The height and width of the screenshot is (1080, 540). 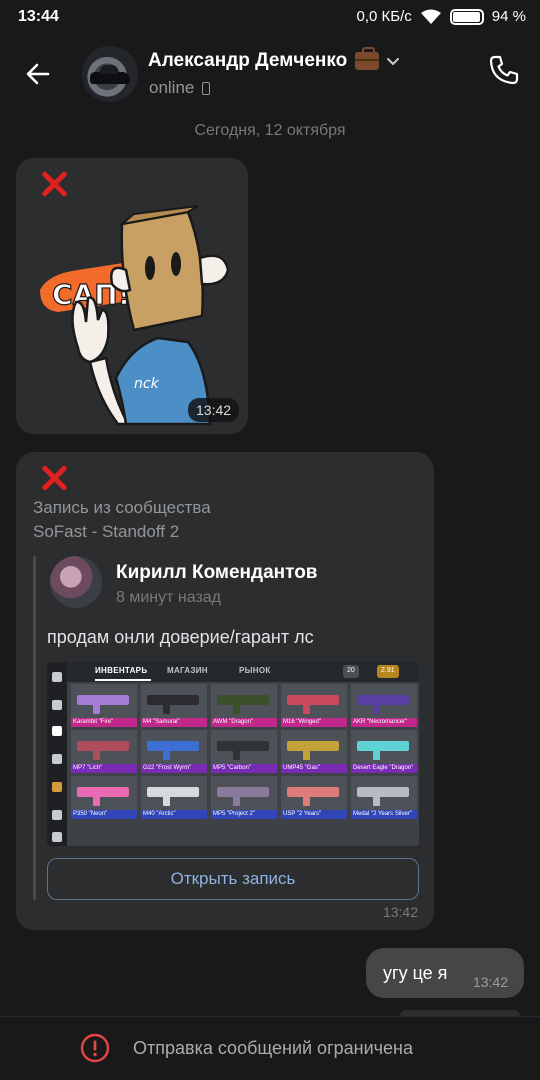 What do you see at coordinates (147, 384) in the screenshot?
I see `svg-text: nck` at bounding box center [147, 384].